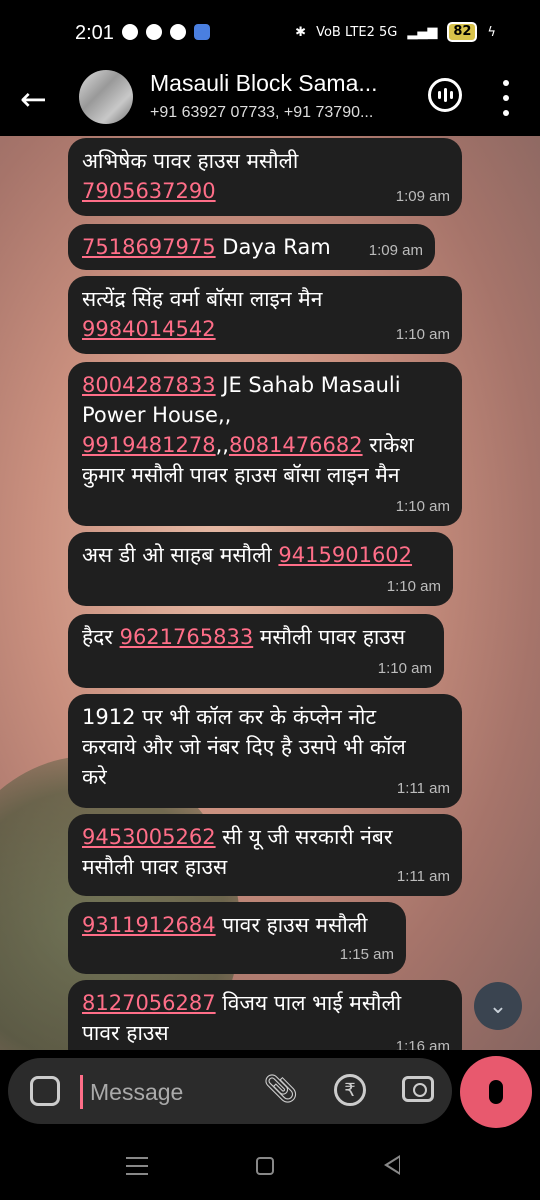  I want to click on battery-indicator: 82, so click(462, 32).